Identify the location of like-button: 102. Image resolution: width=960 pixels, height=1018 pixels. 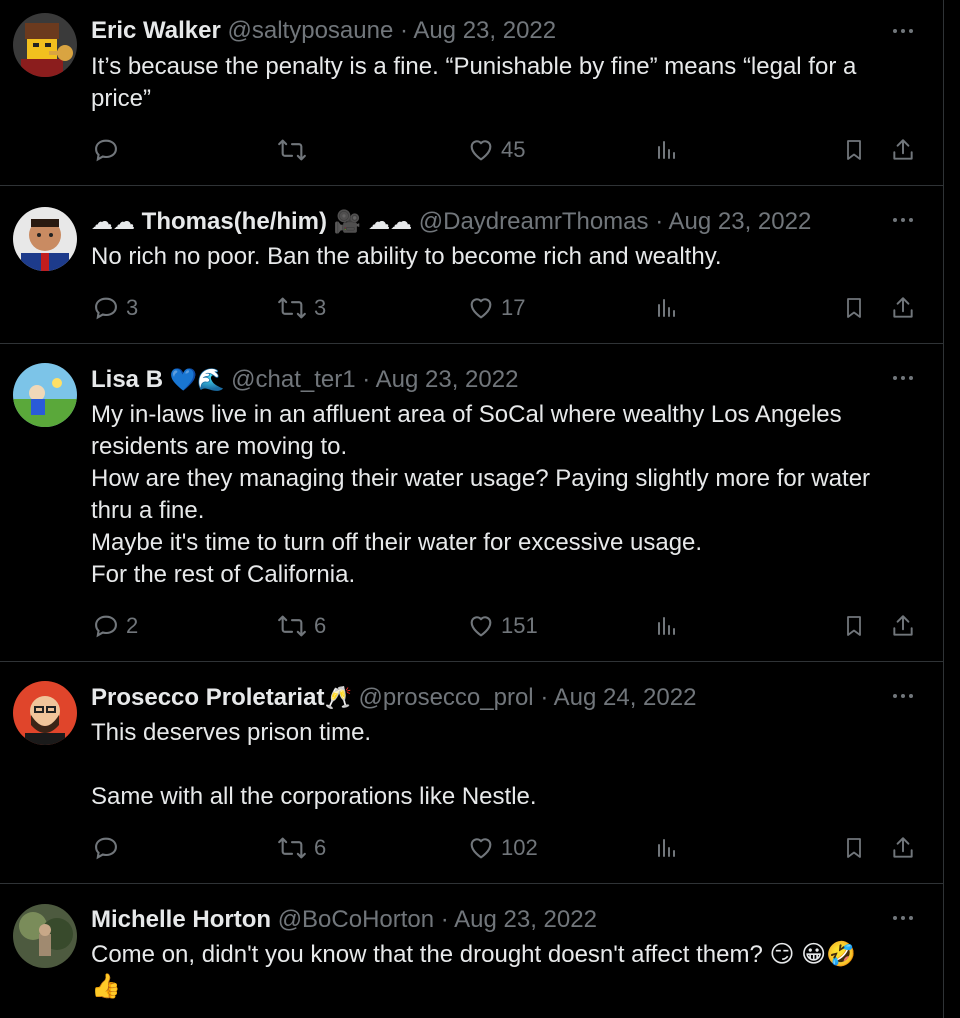
(502, 848).